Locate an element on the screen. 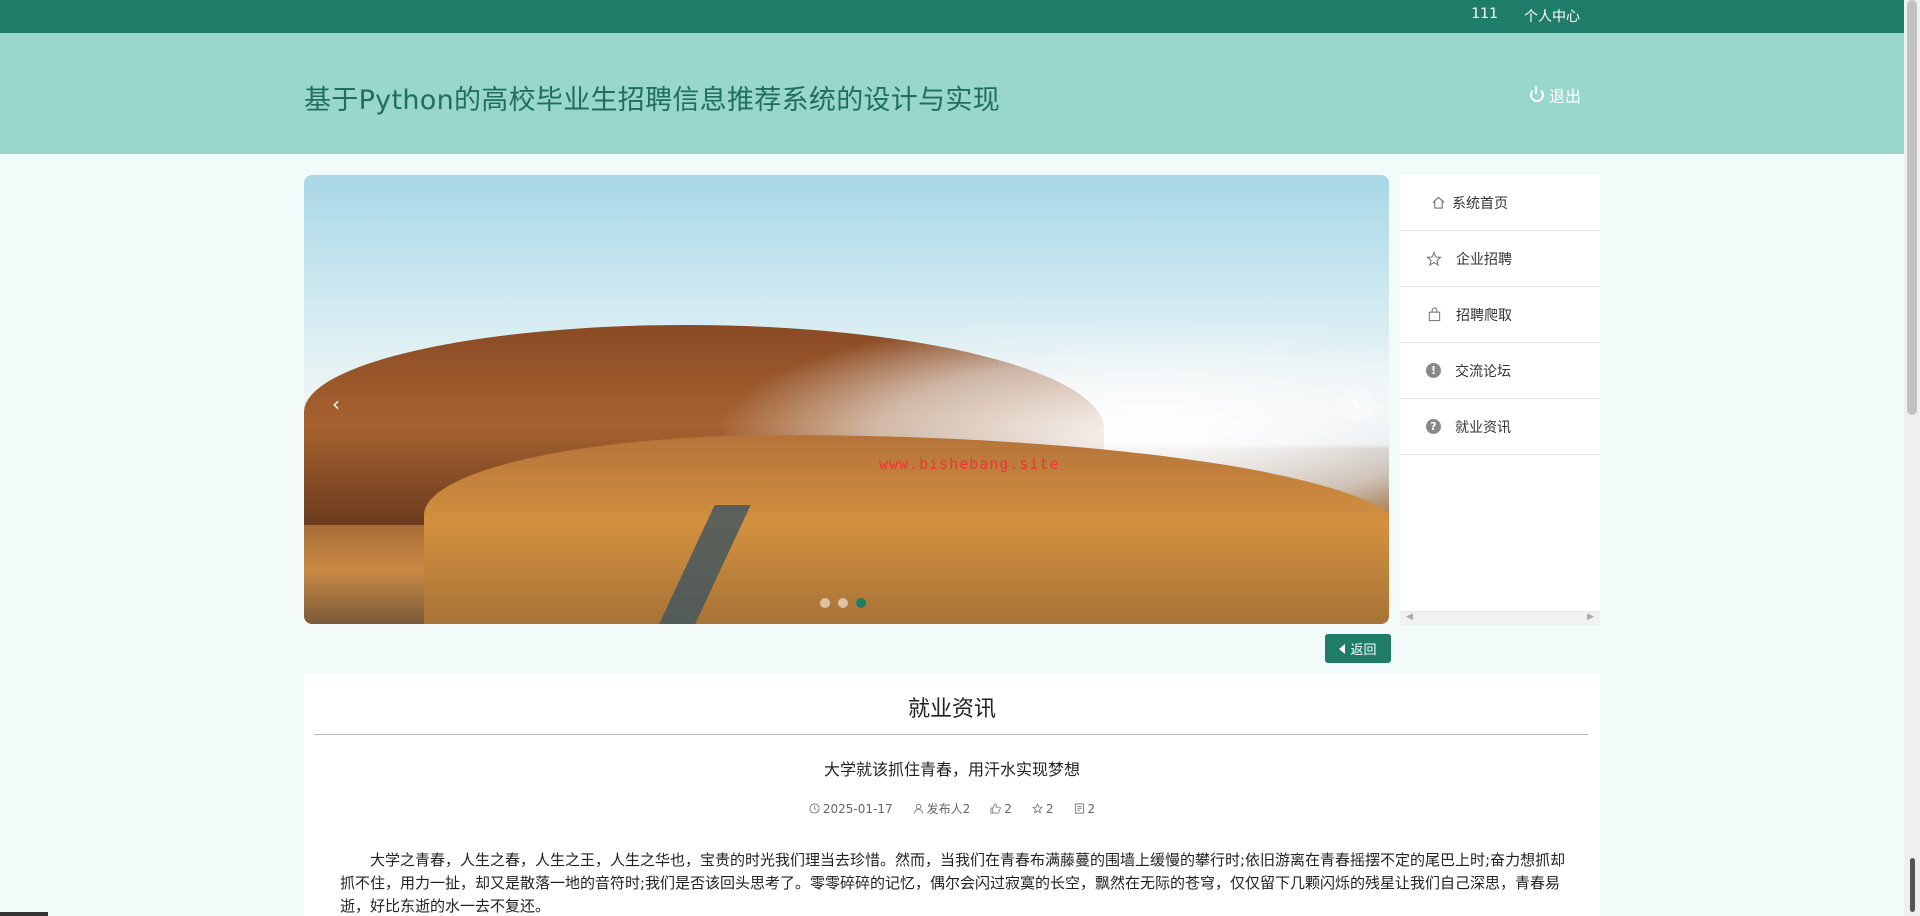 This screenshot has width=1920, height=916. section-title: 就业资讯 is located at coordinates (951, 709).